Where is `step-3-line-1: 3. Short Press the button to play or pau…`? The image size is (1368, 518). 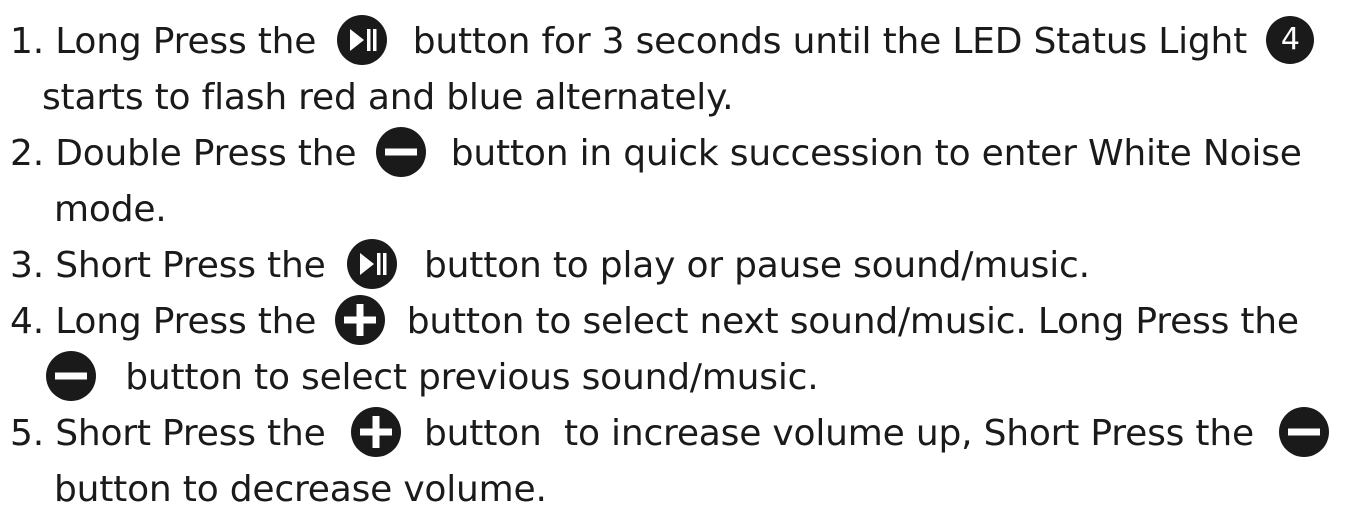 step-3-line-1: 3. Short Press the button to play or pau… is located at coordinates (550, 266).